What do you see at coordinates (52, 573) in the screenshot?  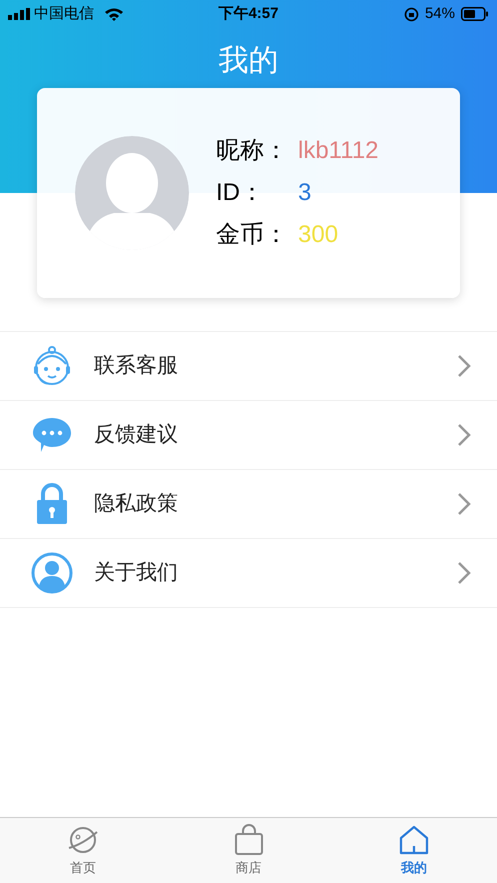 I see `user-circle-icon` at bounding box center [52, 573].